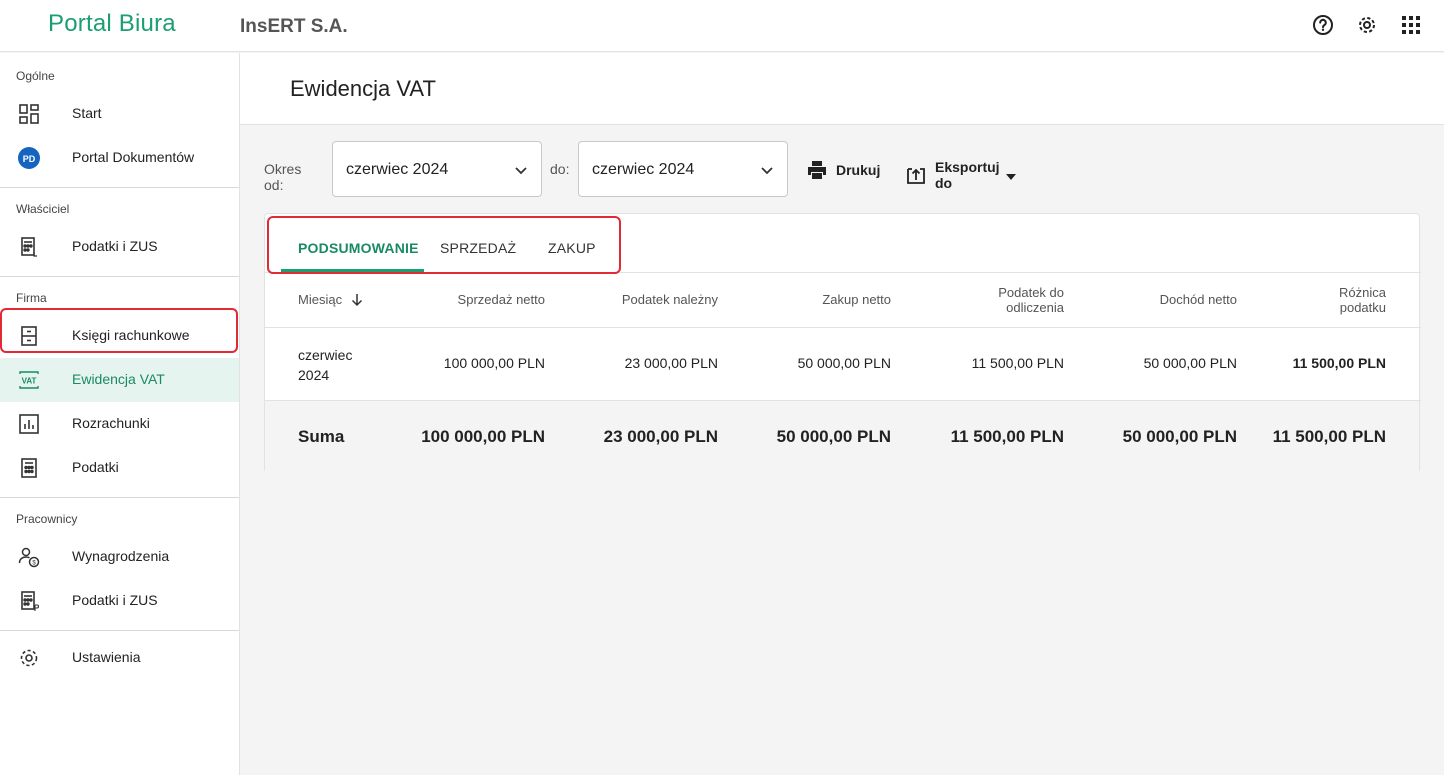 Image resolution: width=1444 pixels, height=775 pixels. I want to click on logo-part1: Portal, so click(80, 23).